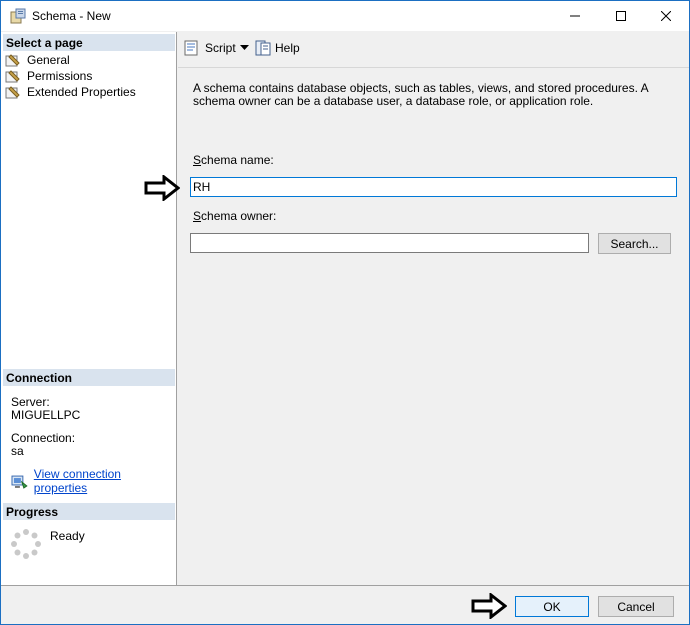 The image size is (690, 625). Describe the element at coordinates (19, 482) in the screenshot. I see `server-properties-icon` at that location.